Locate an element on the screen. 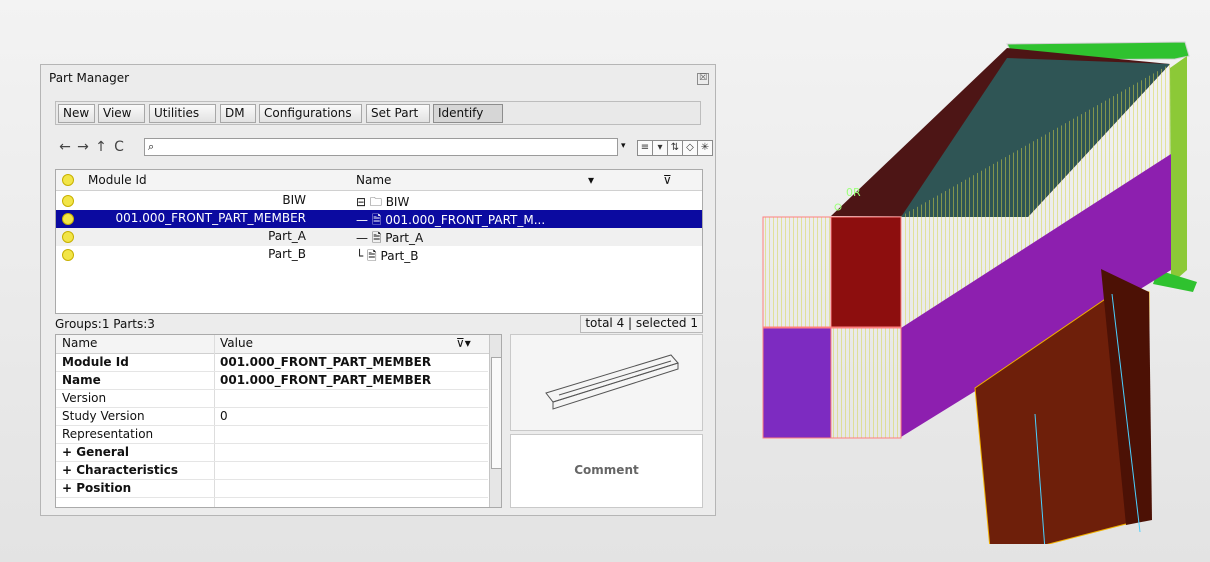 The height and width of the screenshot is (562, 1210). folder-icon: ⊟ 🗀 is located at coordinates (371, 202).